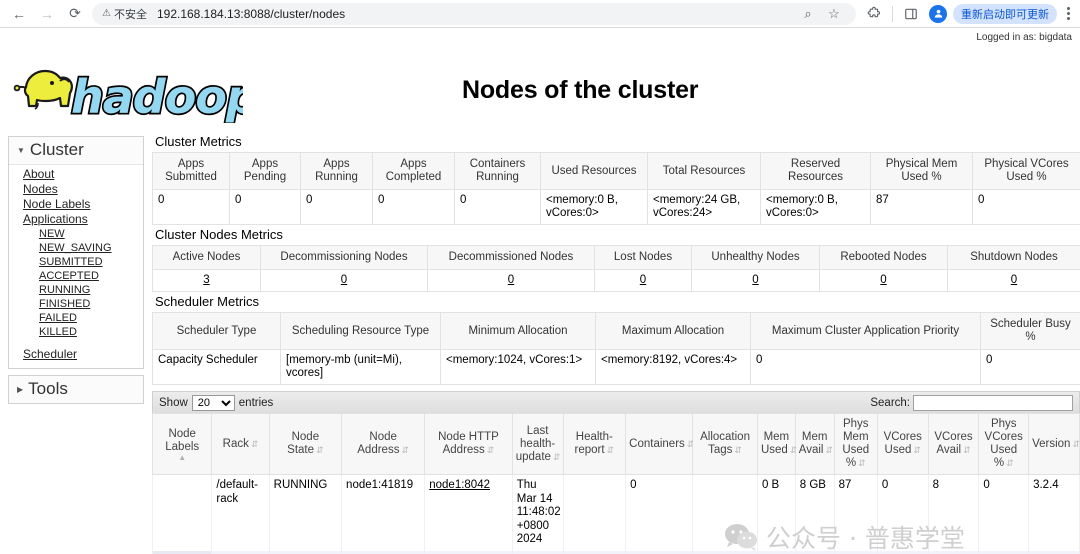 The height and width of the screenshot is (554, 1080). I want to click on th-version: Version ⇵, so click(1054, 444).